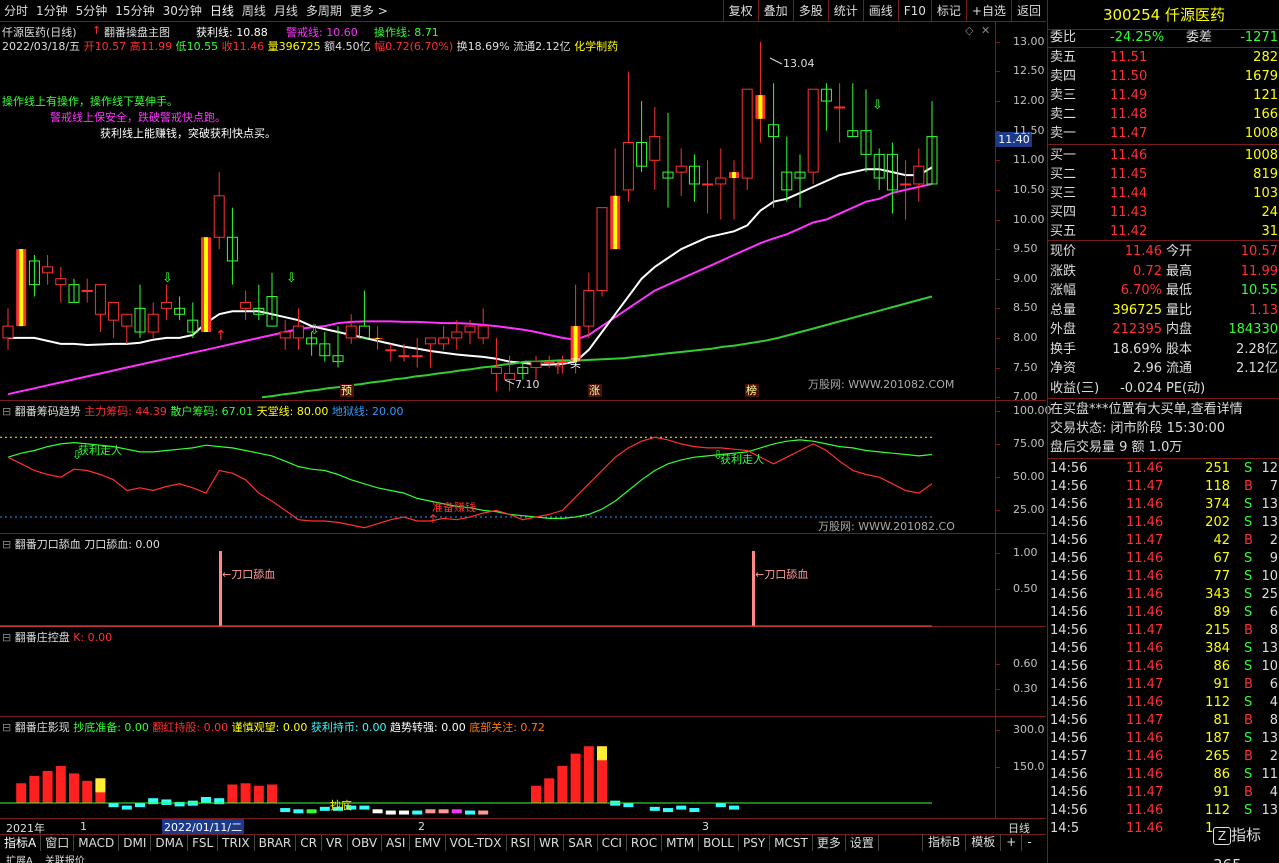 This screenshot has height=863, width=1279. Describe the element at coordinates (92, 10) in the screenshot. I see `period-tab-2: 5分钟` at that location.